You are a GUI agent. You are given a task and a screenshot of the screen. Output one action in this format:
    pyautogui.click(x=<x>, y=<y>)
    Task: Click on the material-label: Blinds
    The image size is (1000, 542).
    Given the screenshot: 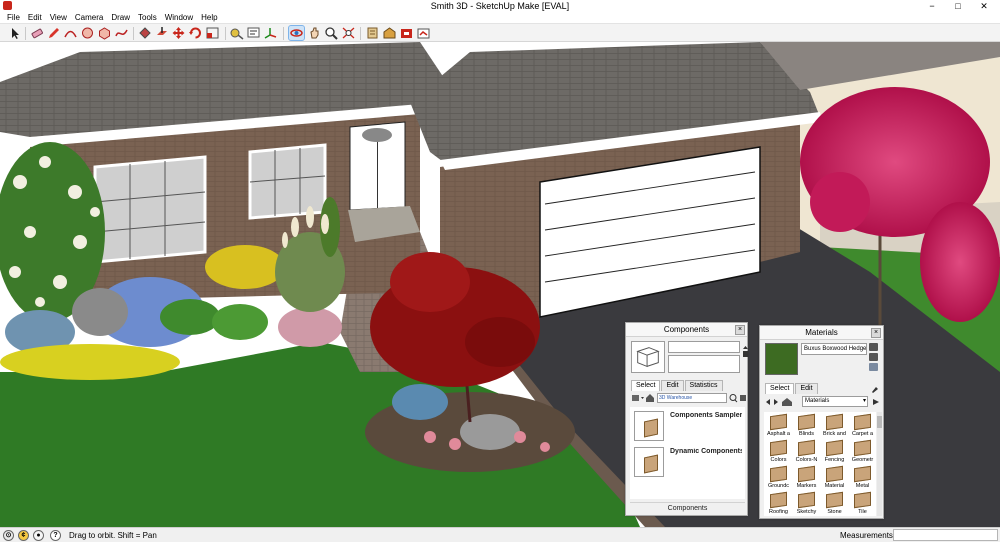 What is the action you would take?
    pyautogui.click(x=806, y=434)
    